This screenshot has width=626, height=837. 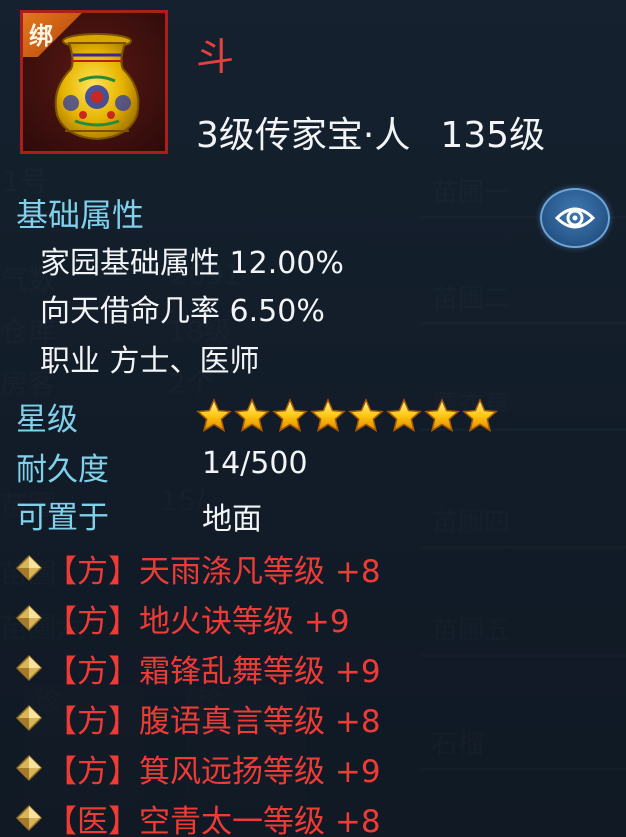 What do you see at coordinates (47, 420) in the screenshot?
I see `star-rank-label: 星级` at bounding box center [47, 420].